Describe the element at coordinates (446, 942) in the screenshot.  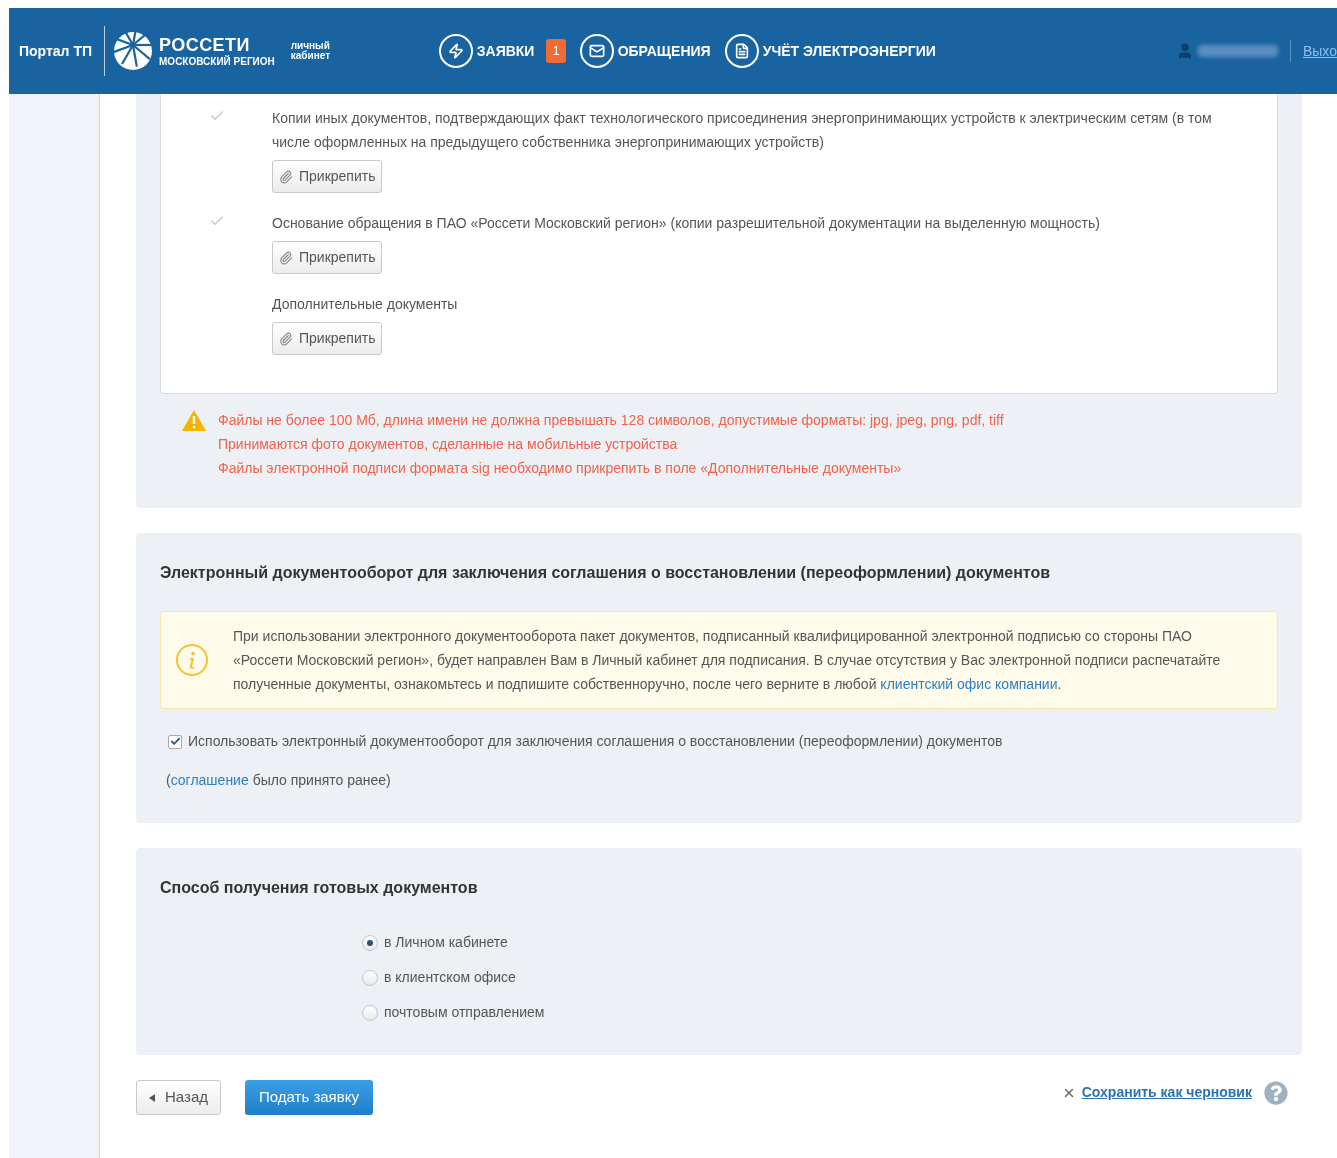
I see `radio-label: в Личном кабинете` at that location.